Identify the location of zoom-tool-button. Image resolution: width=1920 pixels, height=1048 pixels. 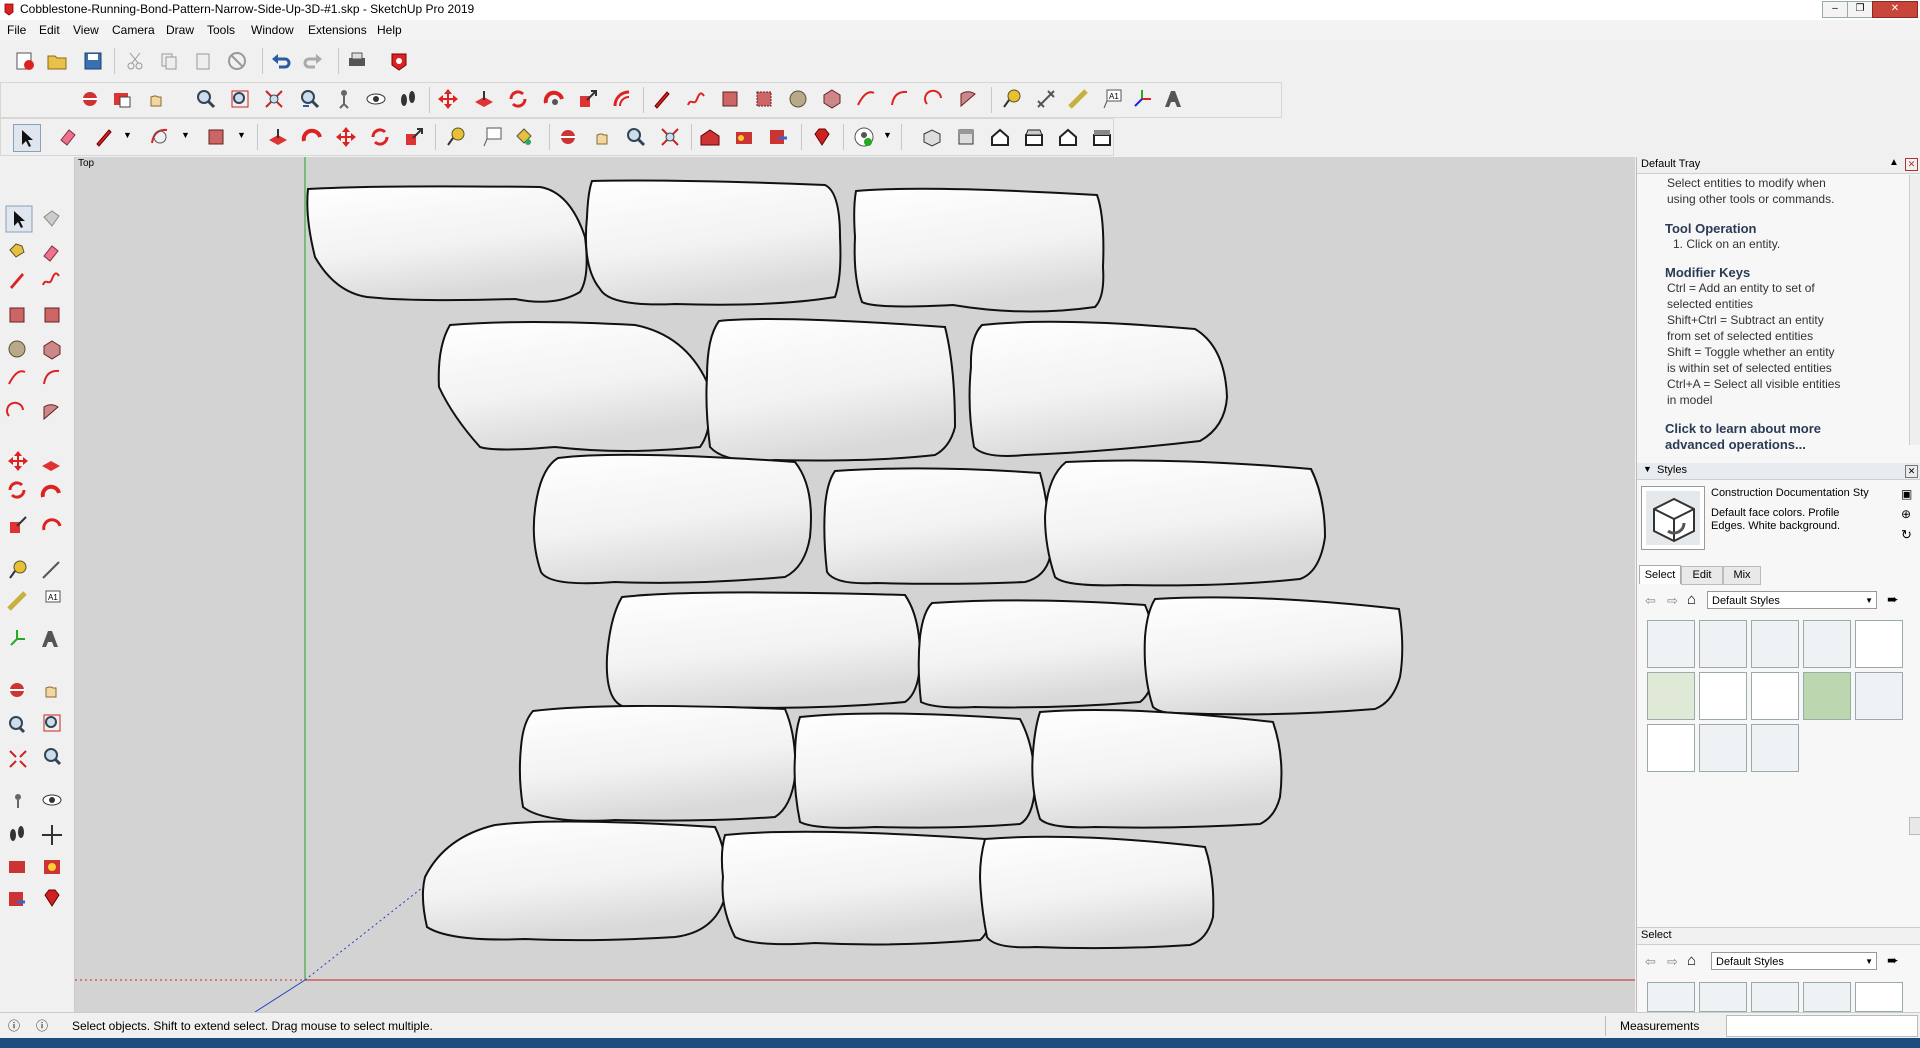
(206, 99).